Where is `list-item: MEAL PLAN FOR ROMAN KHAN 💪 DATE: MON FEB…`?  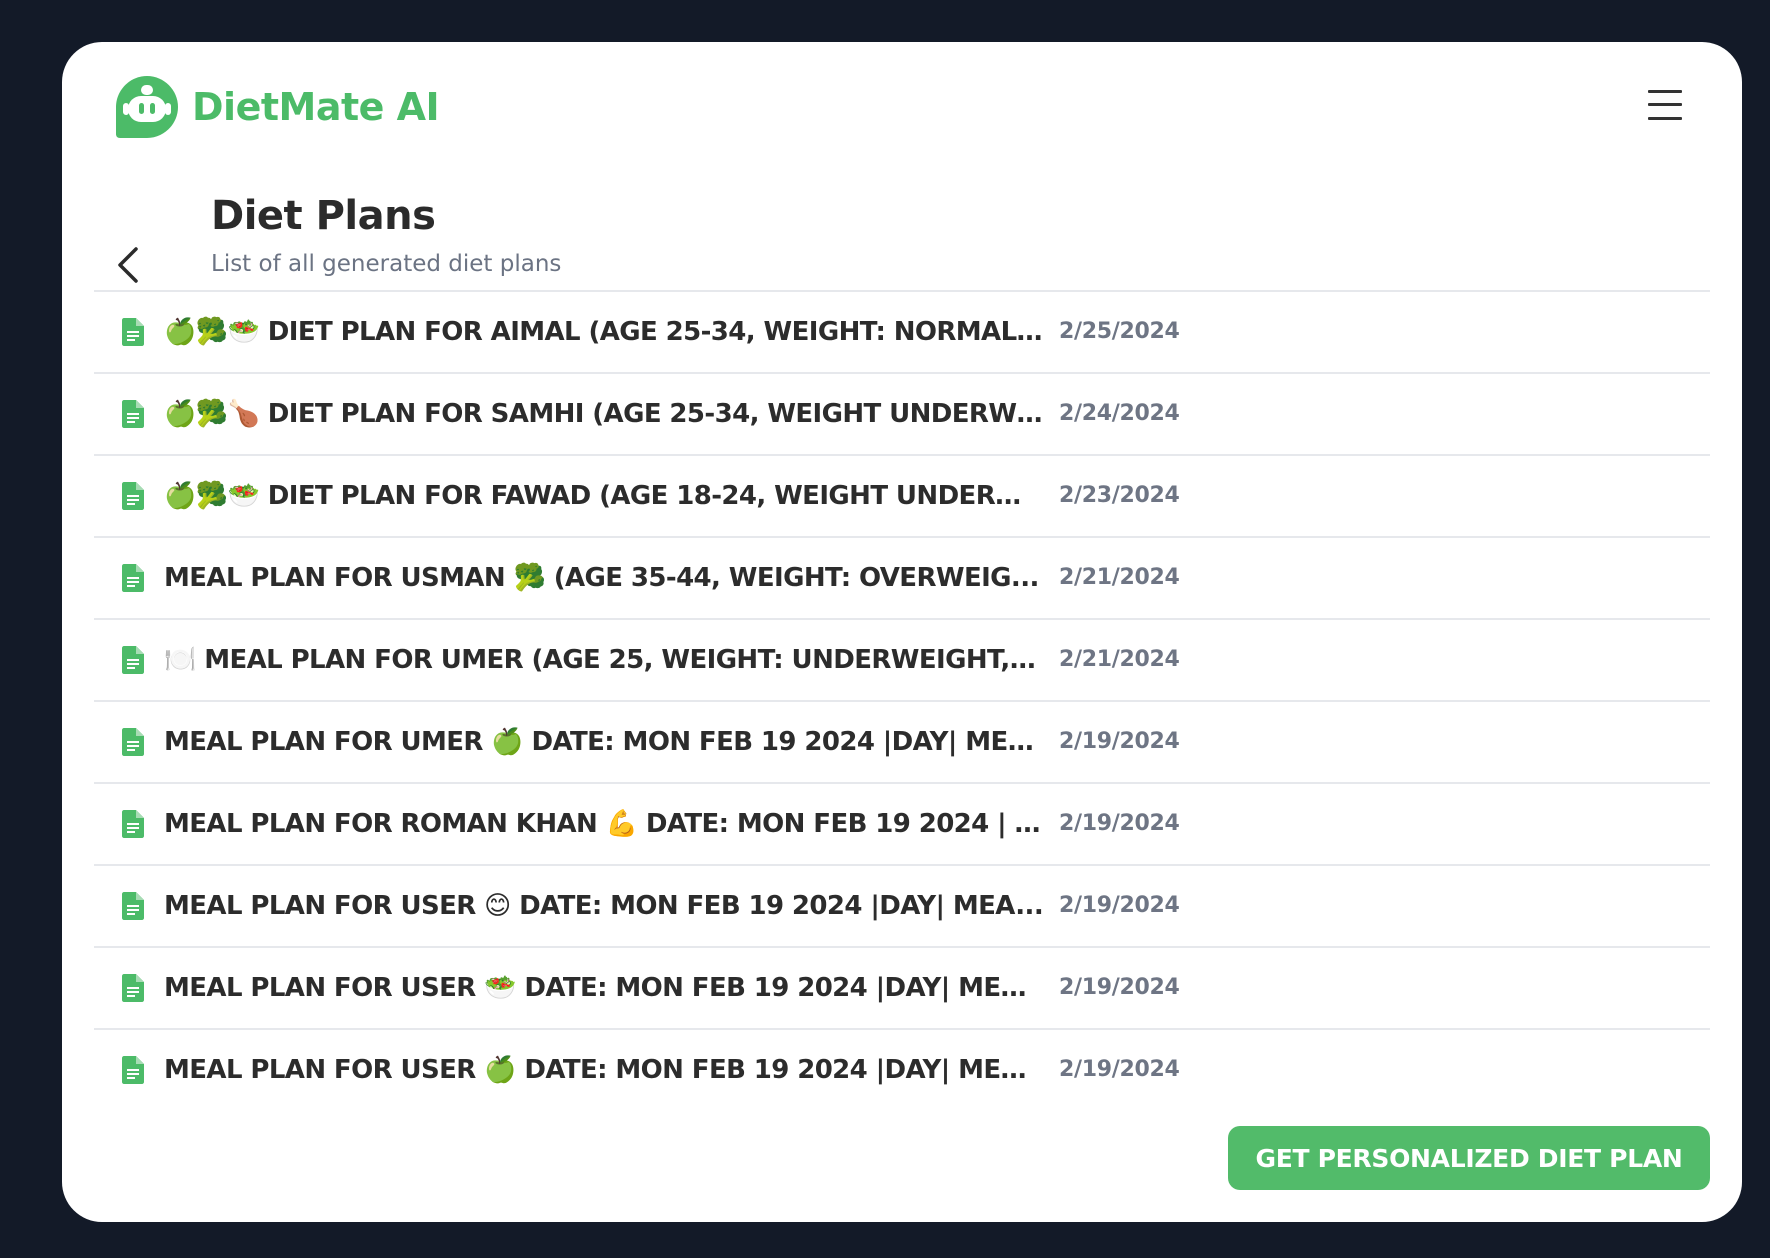 list-item: MEAL PLAN FOR ROMAN KHAN 💪 DATE: MON FEB… is located at coordinates (902, 825).